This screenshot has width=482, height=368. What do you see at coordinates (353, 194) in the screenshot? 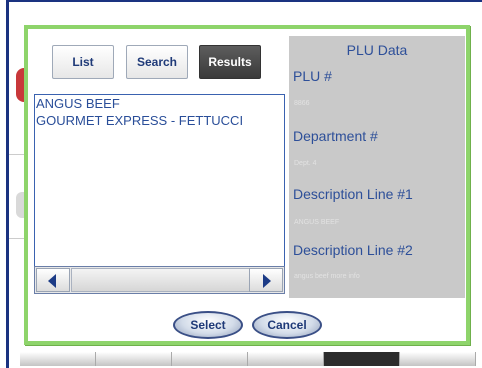
I see `description-line-1-label: Description Line #1` at bounding box center [353, 194].